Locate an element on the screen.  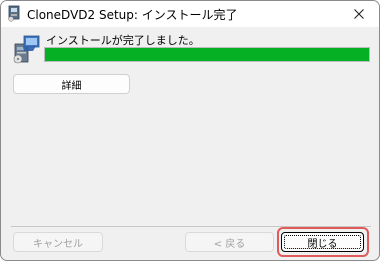
progress-fill is located at coordinates (207, 54).